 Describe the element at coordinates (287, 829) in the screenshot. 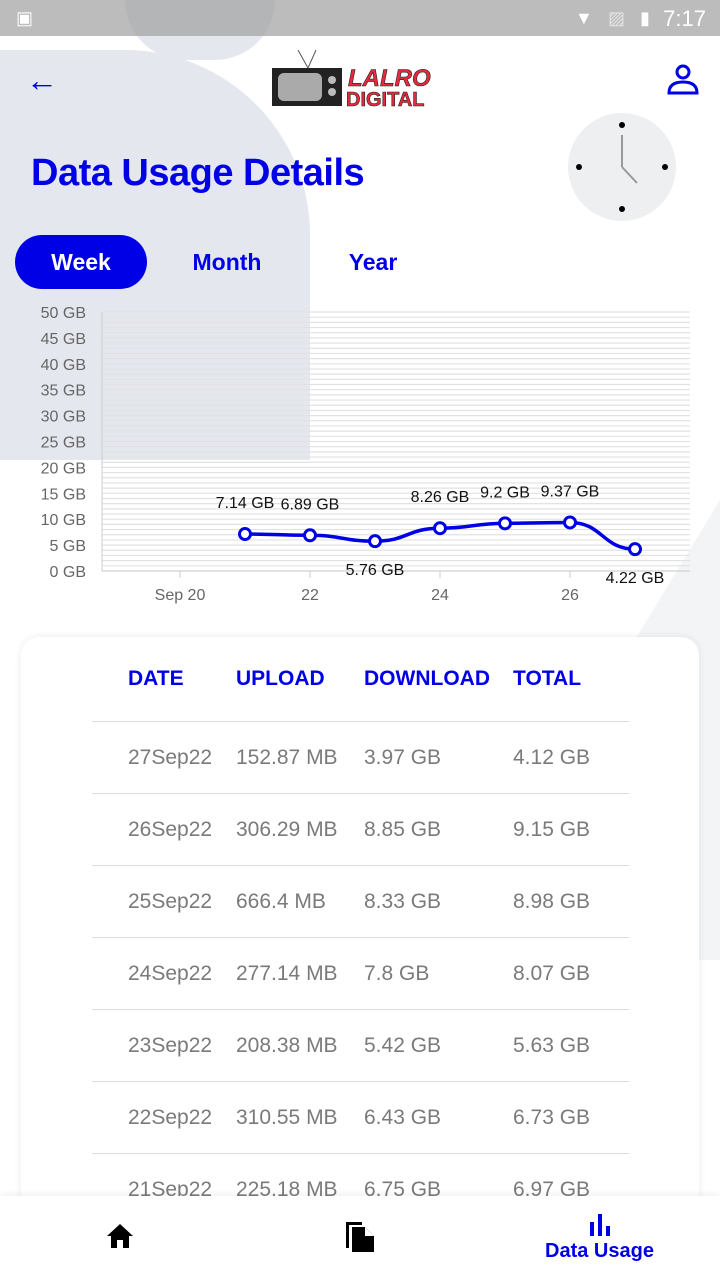

I see `table-cell: 306.29 MB` at that location.